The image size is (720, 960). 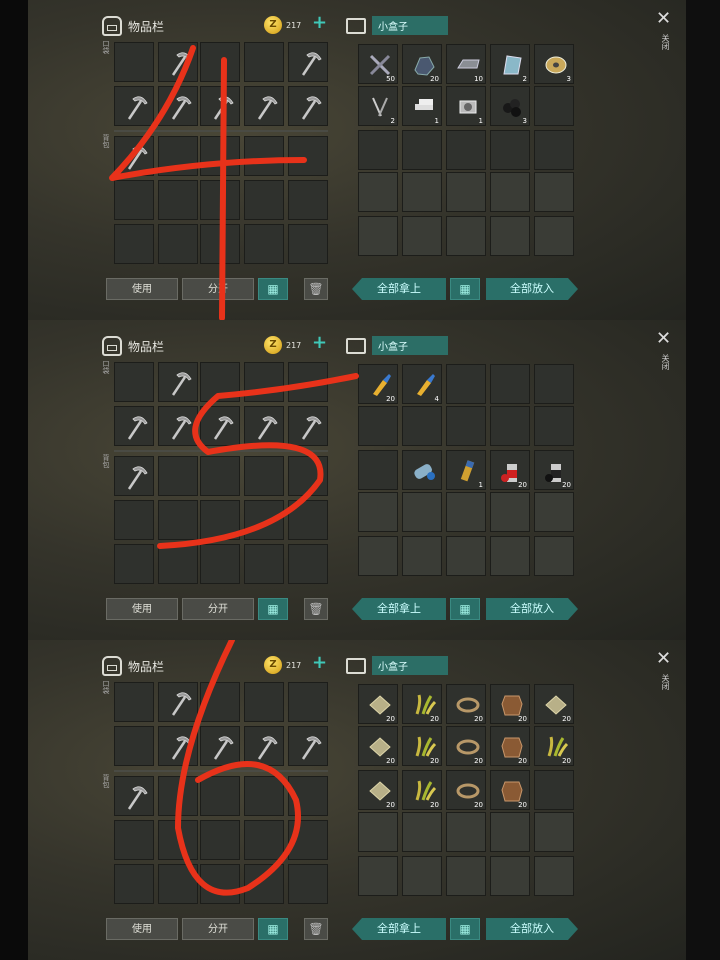 I want to click on trash-icon: 🗑, so click(x=316, y=609).